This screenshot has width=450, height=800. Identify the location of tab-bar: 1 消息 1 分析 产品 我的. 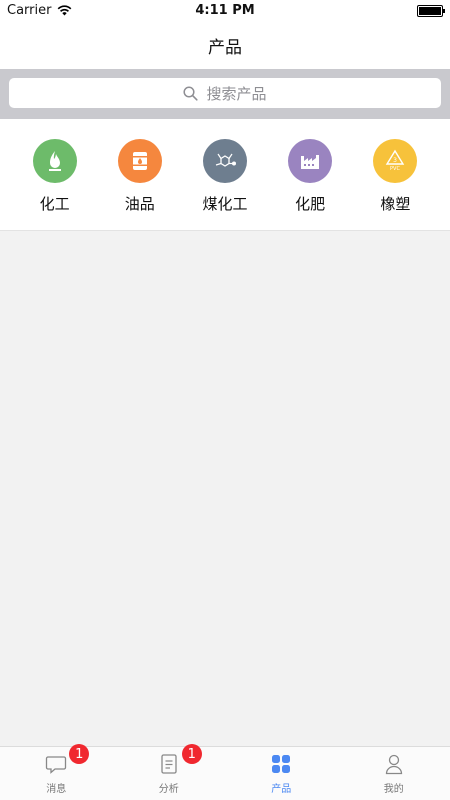
(225, 772).